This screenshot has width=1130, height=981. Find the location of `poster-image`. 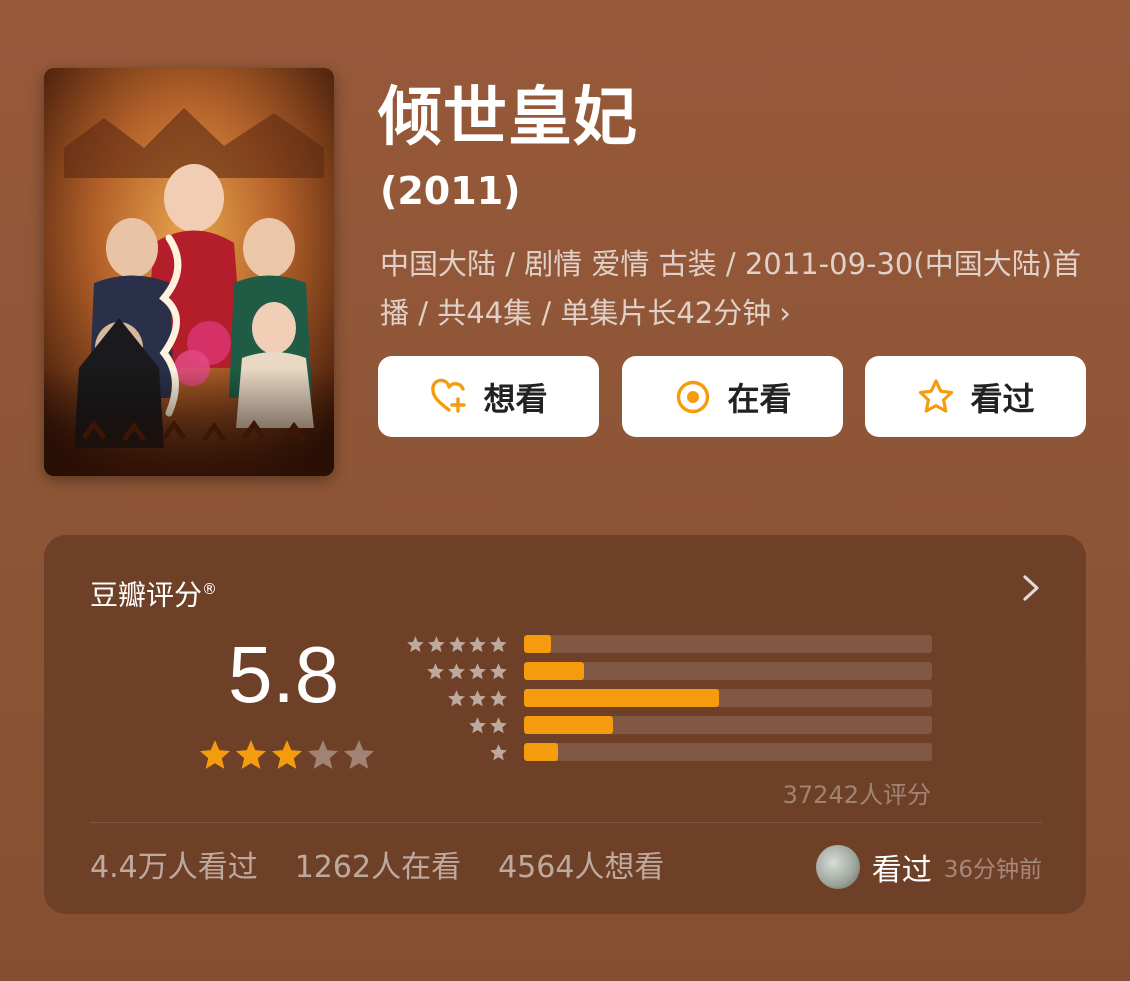

poster-image is located at coordinates (189, 272).